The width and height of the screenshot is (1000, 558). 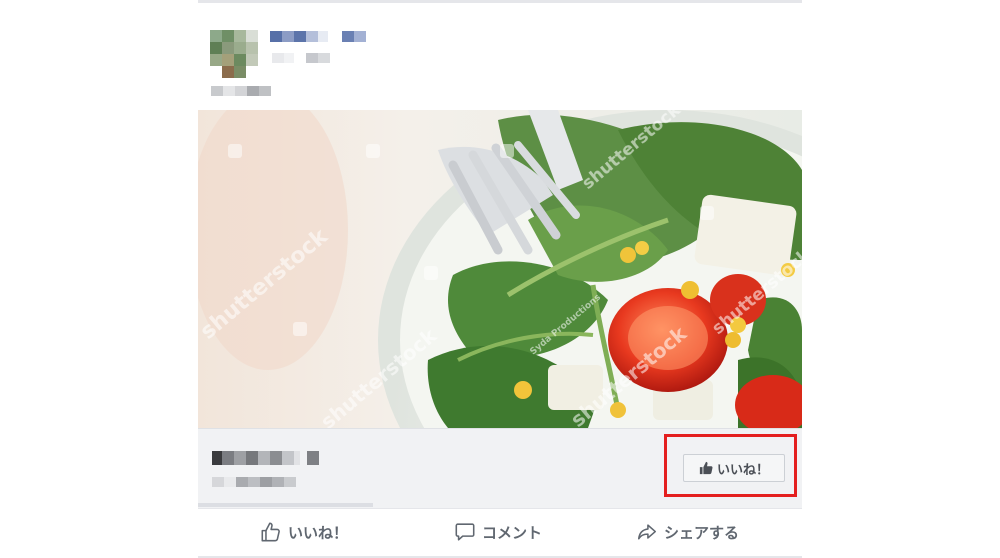 What do you see at coordinates (647, 532) in the screenshot?
I see `share-arrow-icon` at bounding box center [647, 532].